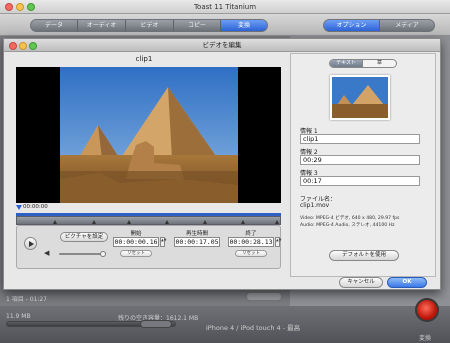 This screenshot has width=450, height=343. What do you see at coordinates (136, 242) in the screenshot?
I see `start-time-field: 00:00:00.16` at bounding box center [136, 242].